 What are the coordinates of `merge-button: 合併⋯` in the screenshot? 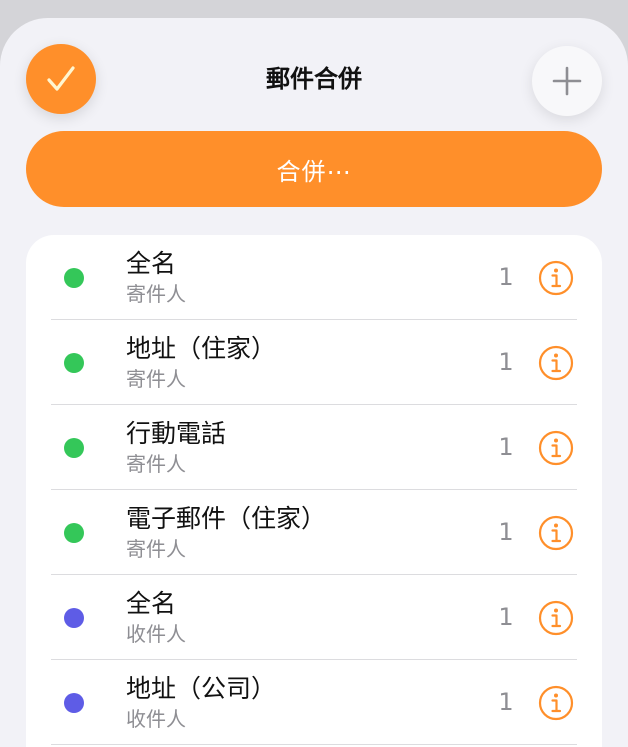 It's located at (314, 169).